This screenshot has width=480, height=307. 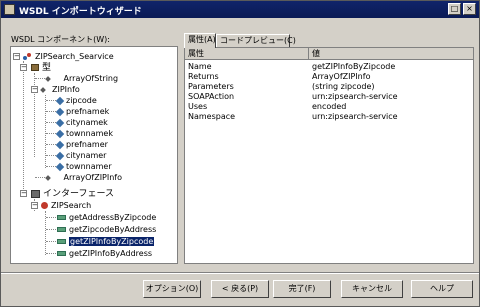 I want to click on table-row: Uses encoded, so click(x=329, y=107).